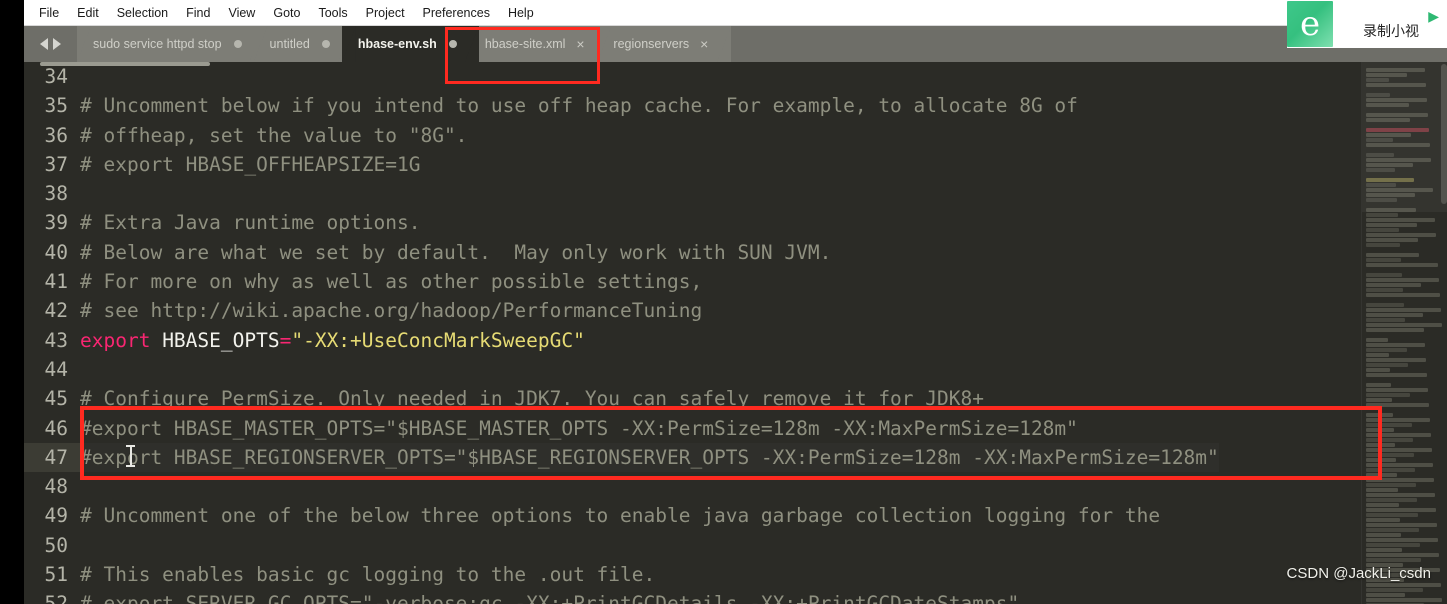 This screenshot has height=604, width=1447. What do you see at coordinates (621, 135) in the screenshot?
I see `code-line: 36 # offheap, set the value to "8G".` at bounding box center [621, 135].